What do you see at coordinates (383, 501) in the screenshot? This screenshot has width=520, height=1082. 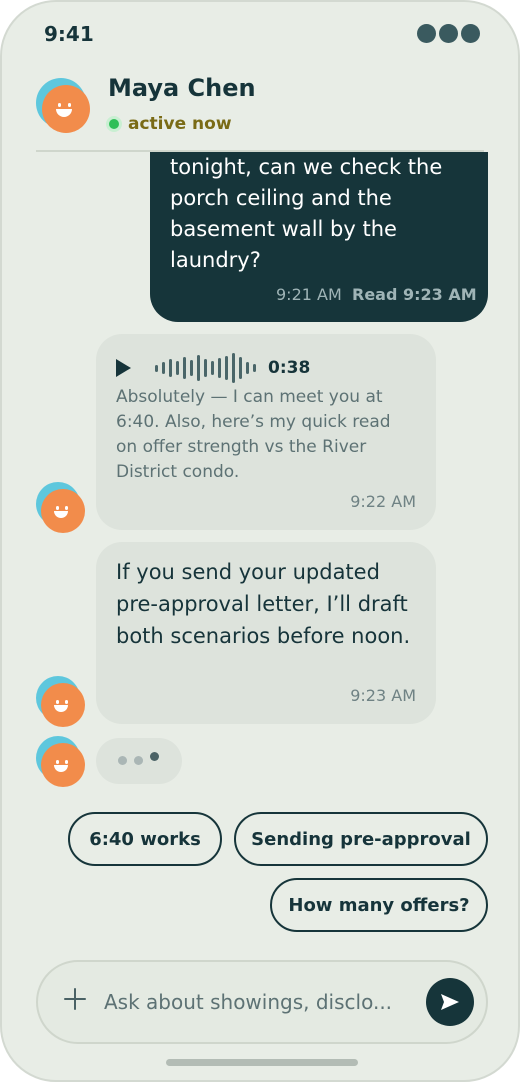 I see `message-time: 9:22 AM` at bounding box center [383, 501].